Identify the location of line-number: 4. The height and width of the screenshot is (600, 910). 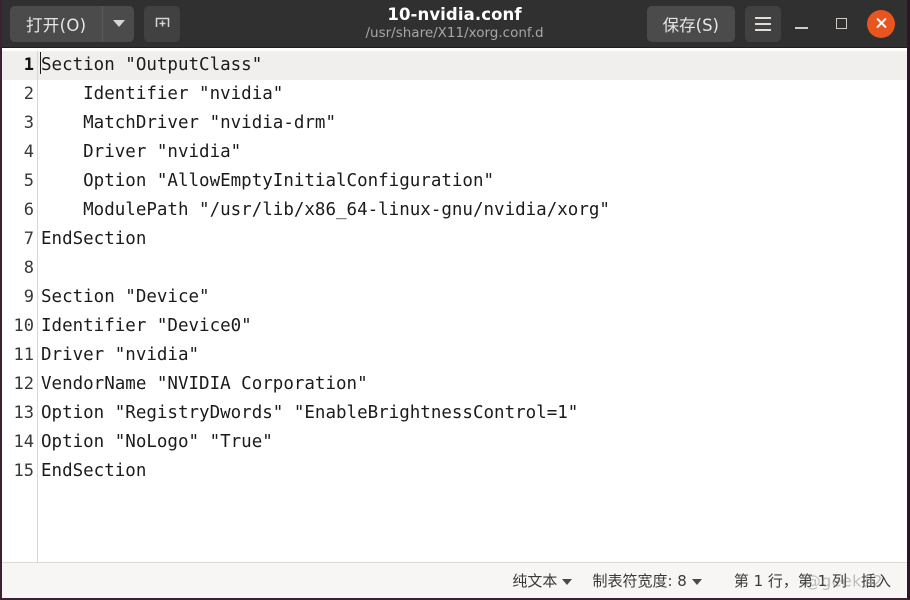
(28, 152).